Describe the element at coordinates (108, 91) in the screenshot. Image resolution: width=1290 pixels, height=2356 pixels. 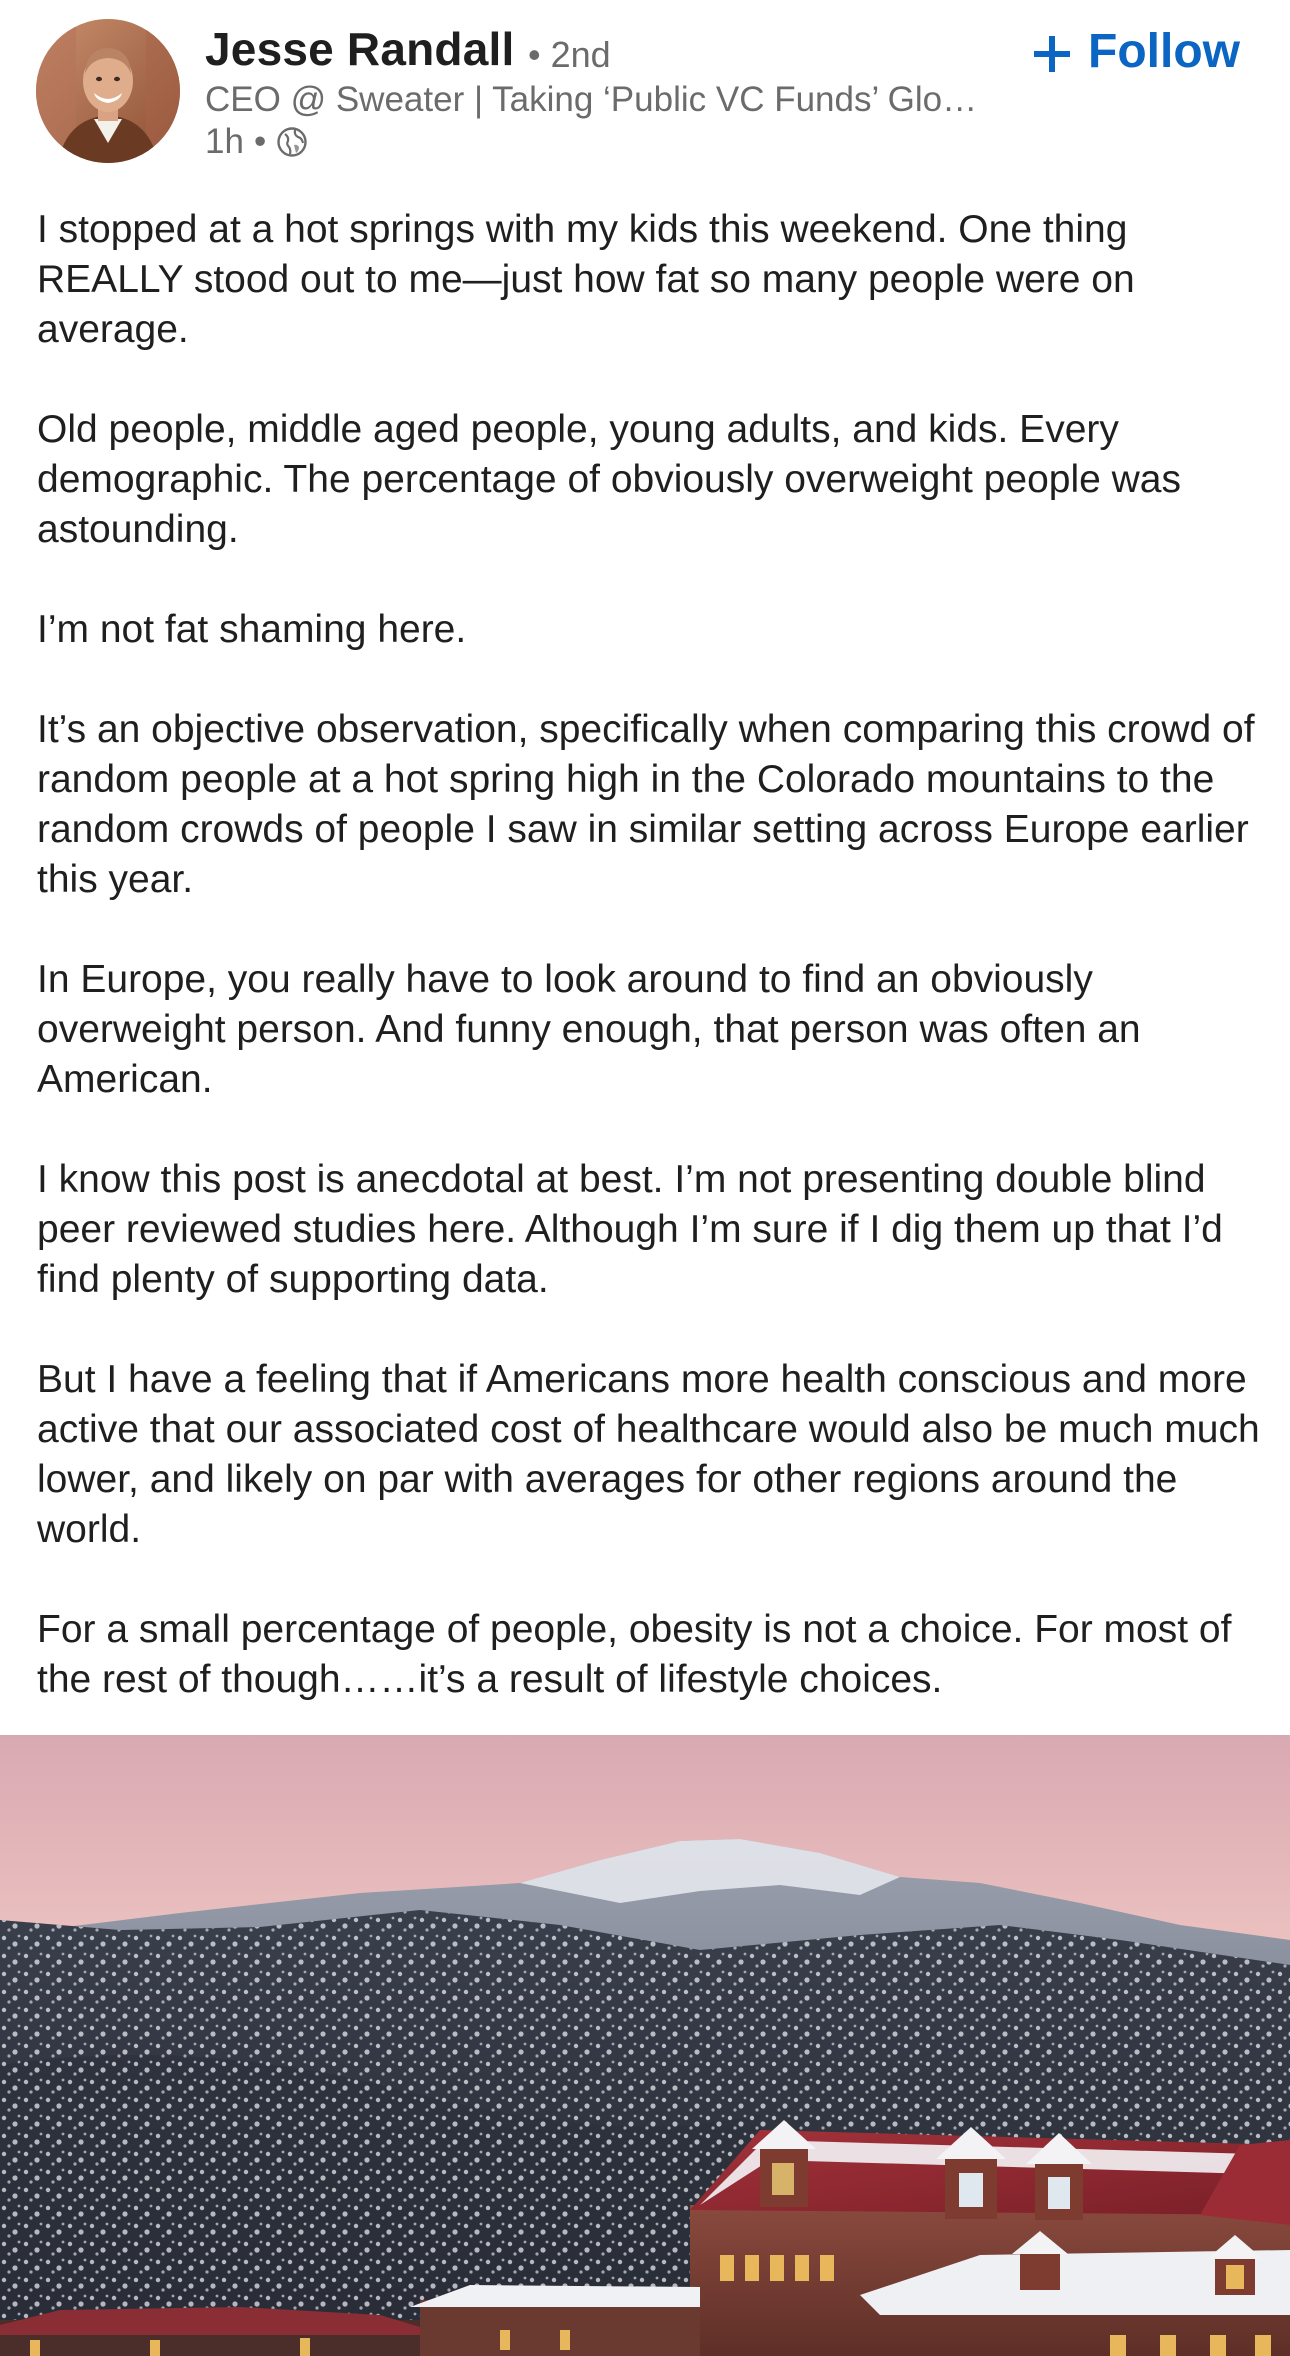
I see `author-avatar` at that location.